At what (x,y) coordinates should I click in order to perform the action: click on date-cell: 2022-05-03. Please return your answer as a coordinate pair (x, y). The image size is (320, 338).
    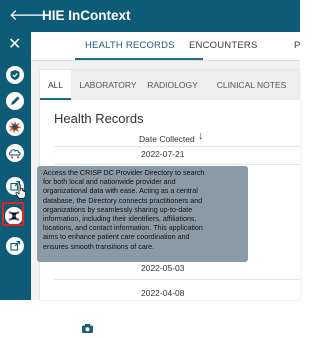
    Looking at the image, I should click on (163, 268).